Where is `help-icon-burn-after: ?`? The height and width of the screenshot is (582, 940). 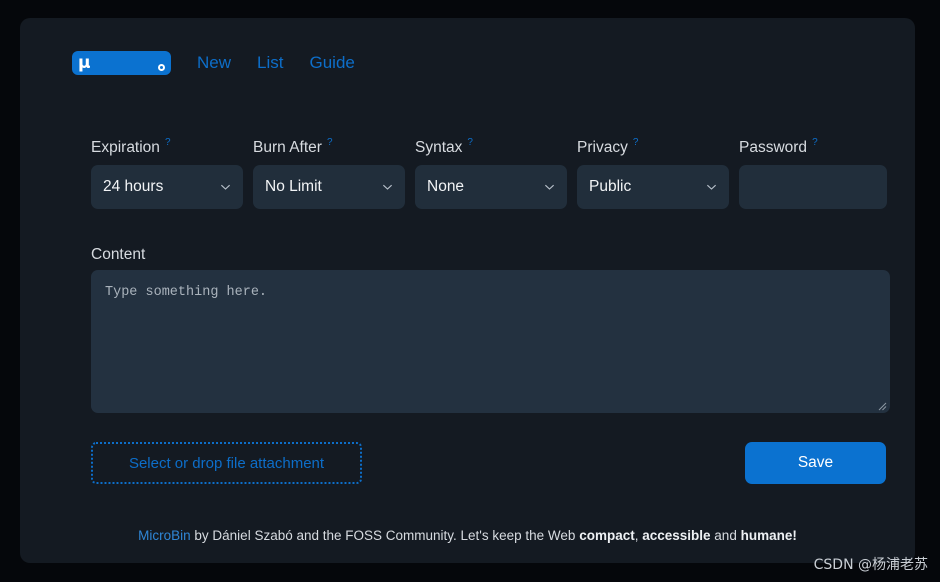
help-icon-burn-after: ? is located at coordinates (330, 143).